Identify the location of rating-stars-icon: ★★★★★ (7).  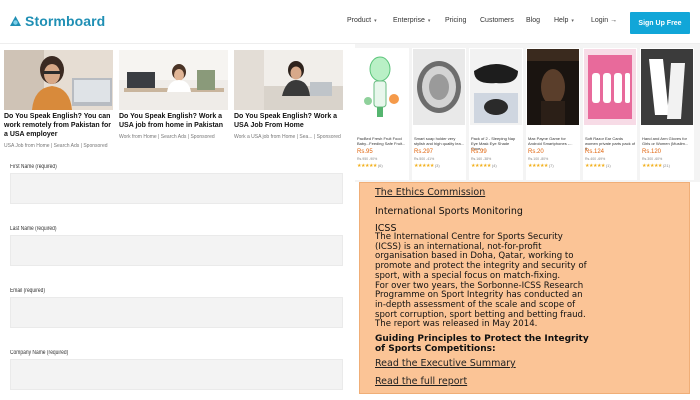
(541, 166).